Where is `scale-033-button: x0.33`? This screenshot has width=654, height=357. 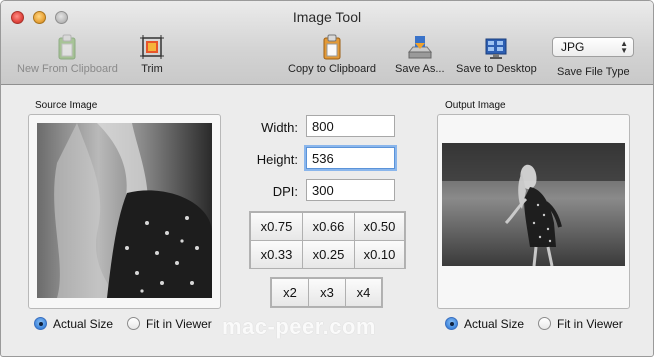
scale-033-button: x0.33 is located at coordinates (276, 254).